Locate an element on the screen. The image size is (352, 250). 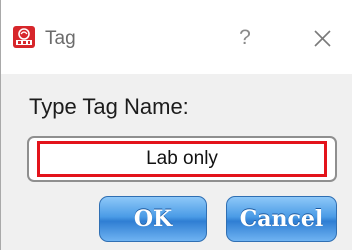
tag-name-label: Type Tag Name: is located at coordinates (109, 106).